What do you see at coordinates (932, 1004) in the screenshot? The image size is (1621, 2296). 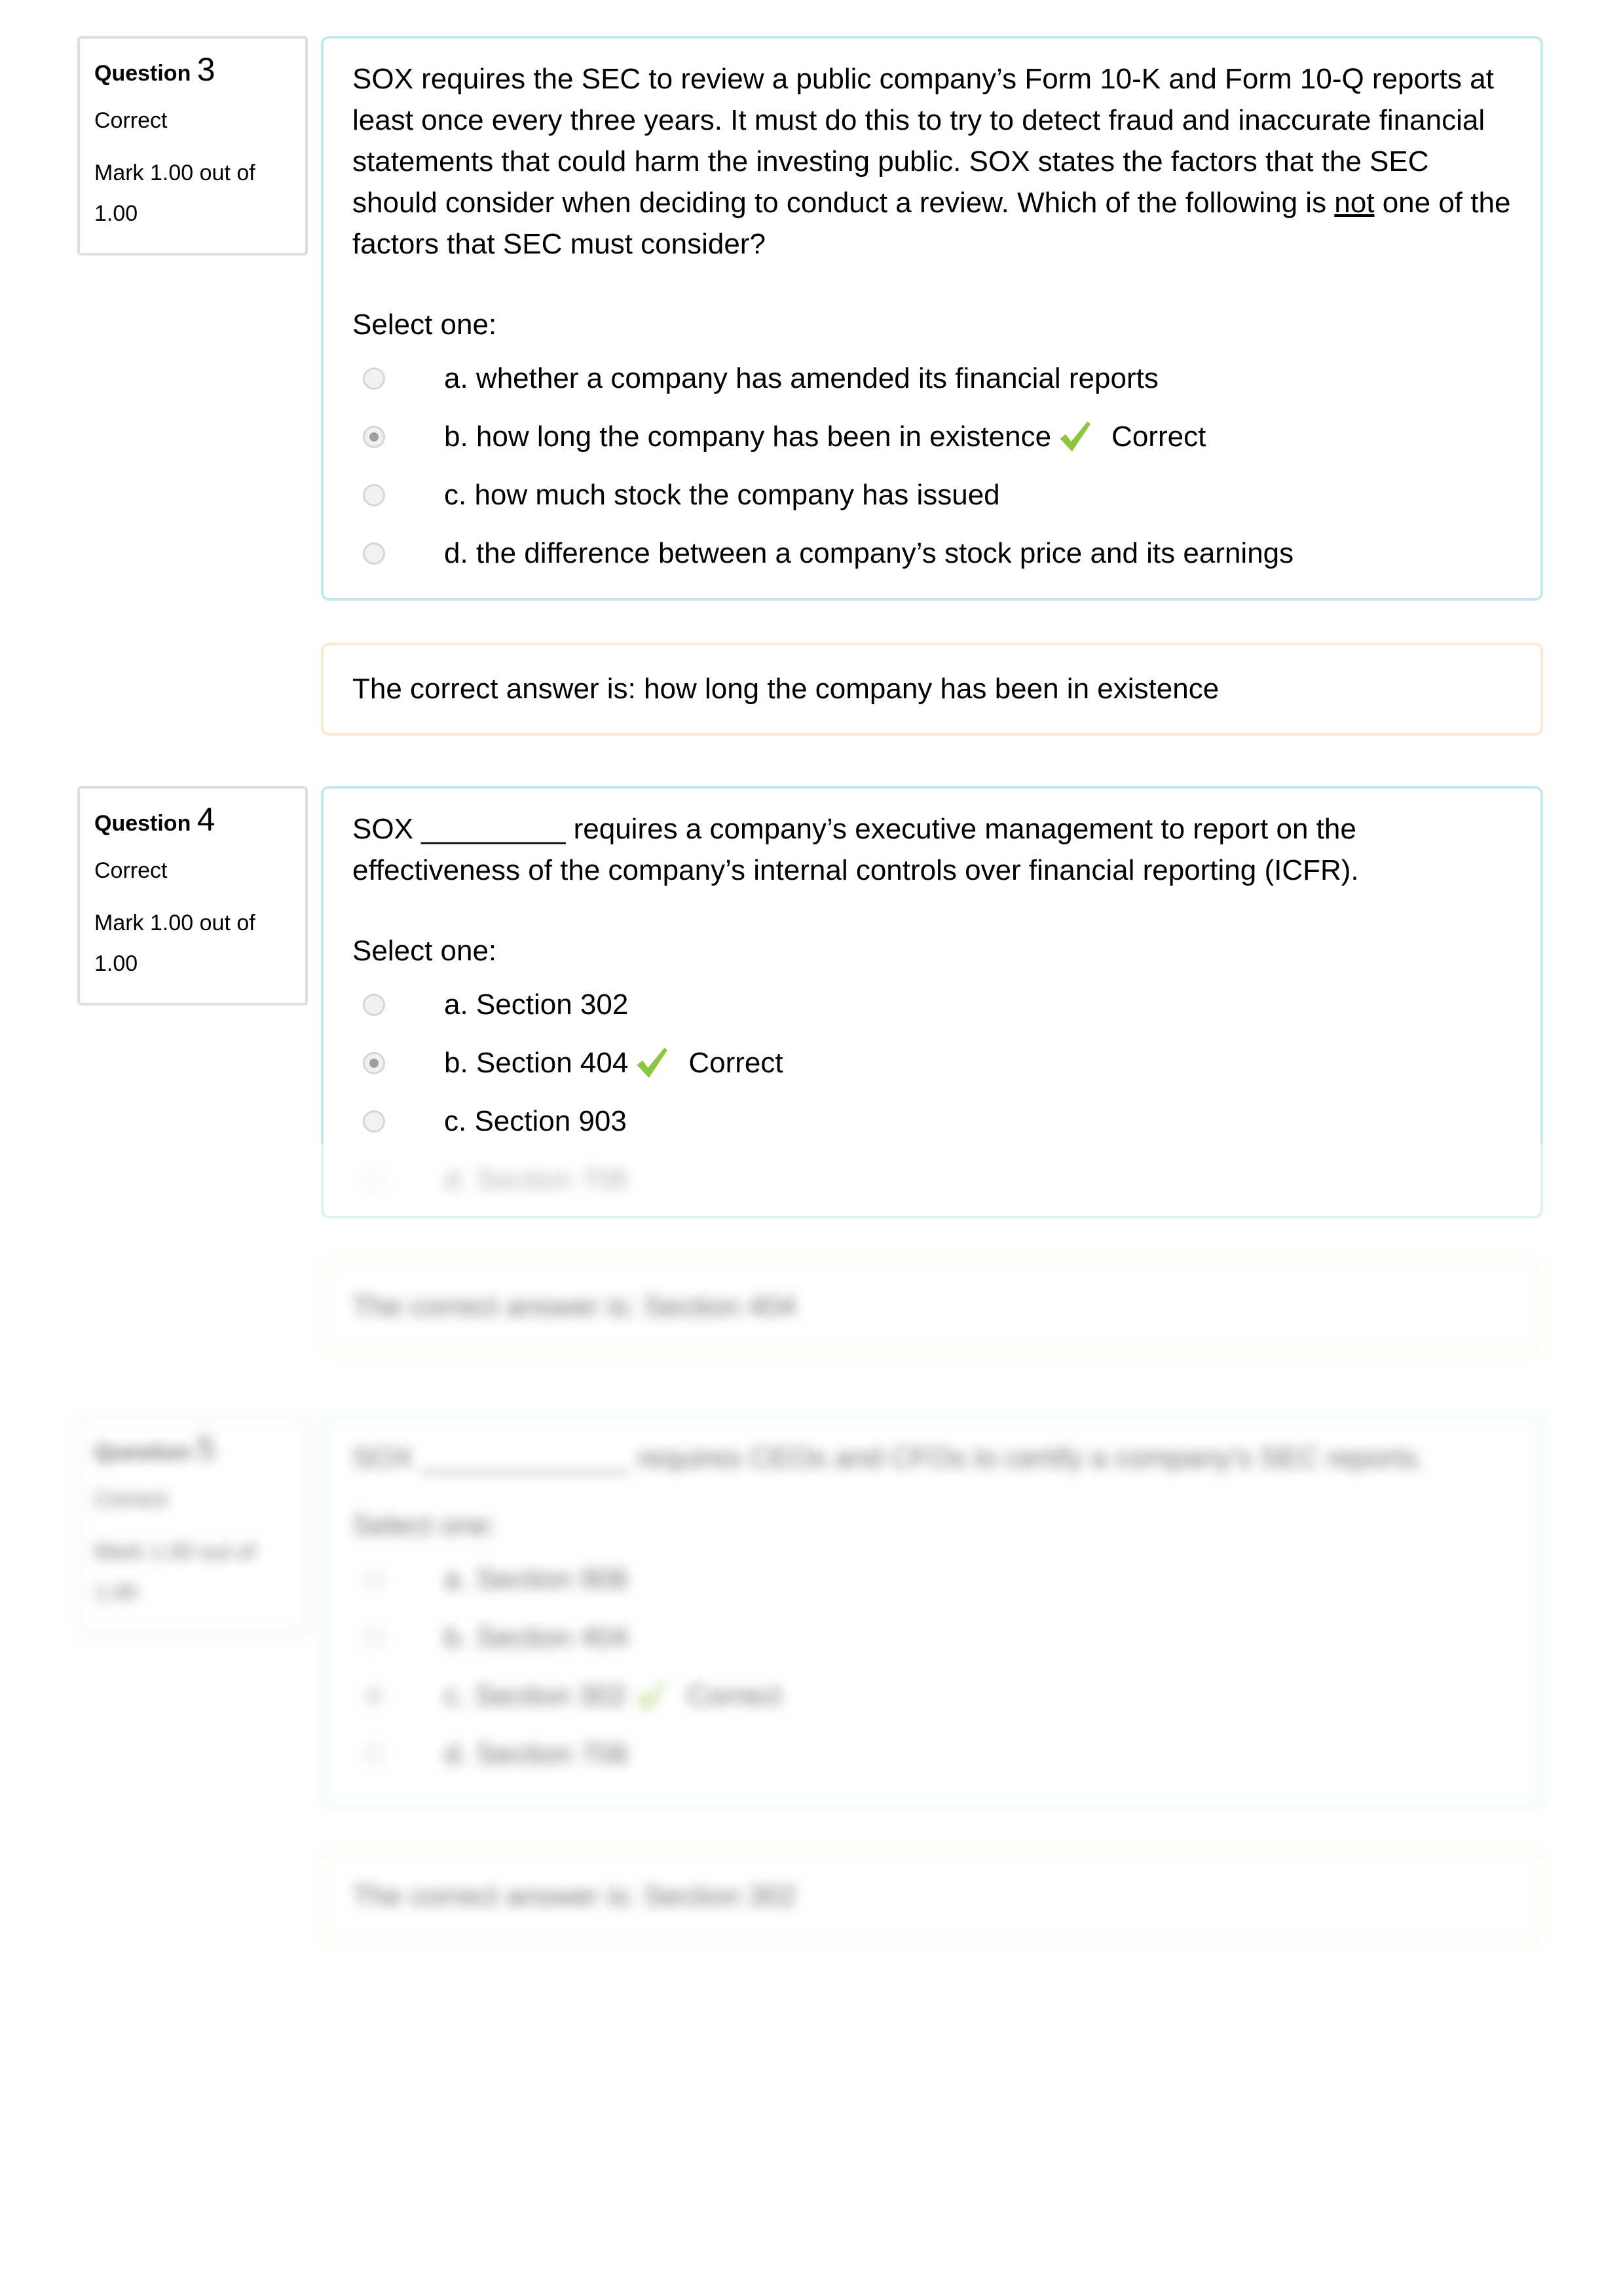 I see `answer-option-a: a. Section 302` at bounding box center [932, 1004].